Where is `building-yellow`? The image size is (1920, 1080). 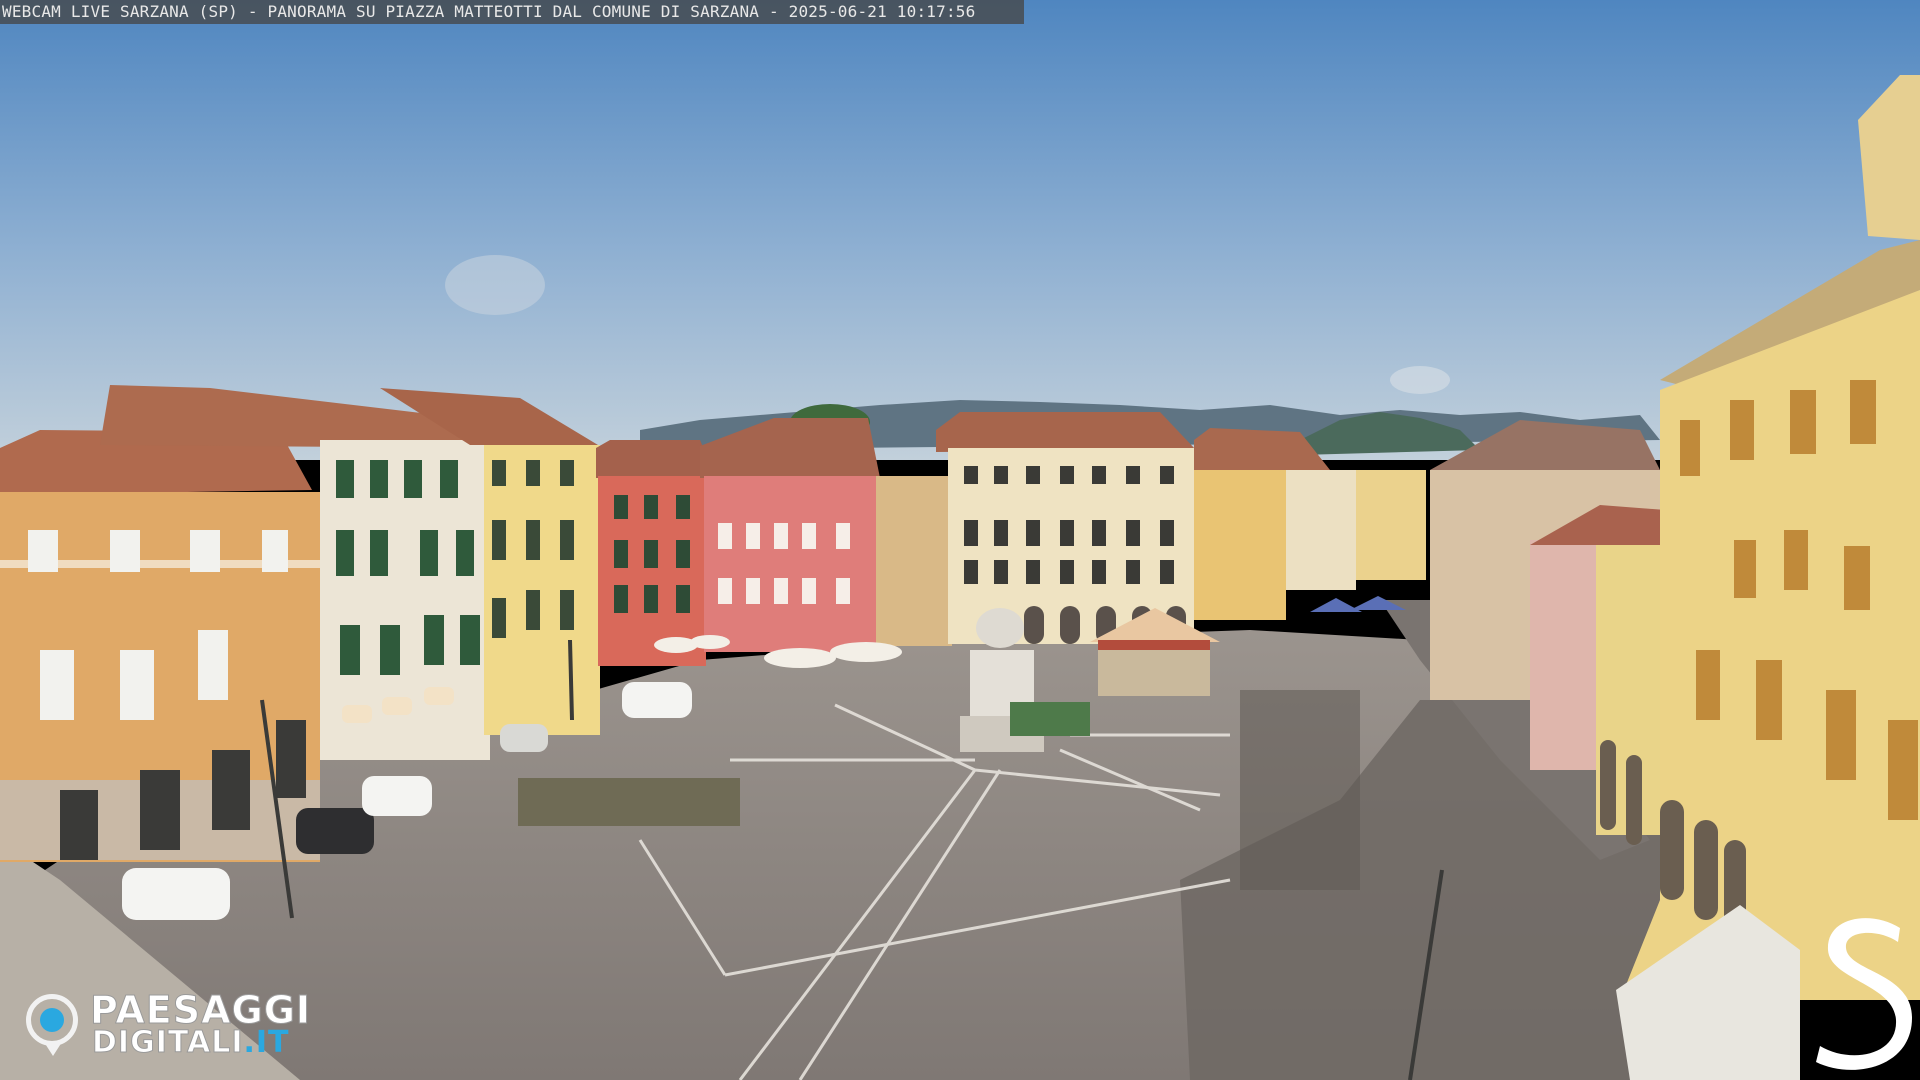
building-yellow is located at coordinates (542, 590).